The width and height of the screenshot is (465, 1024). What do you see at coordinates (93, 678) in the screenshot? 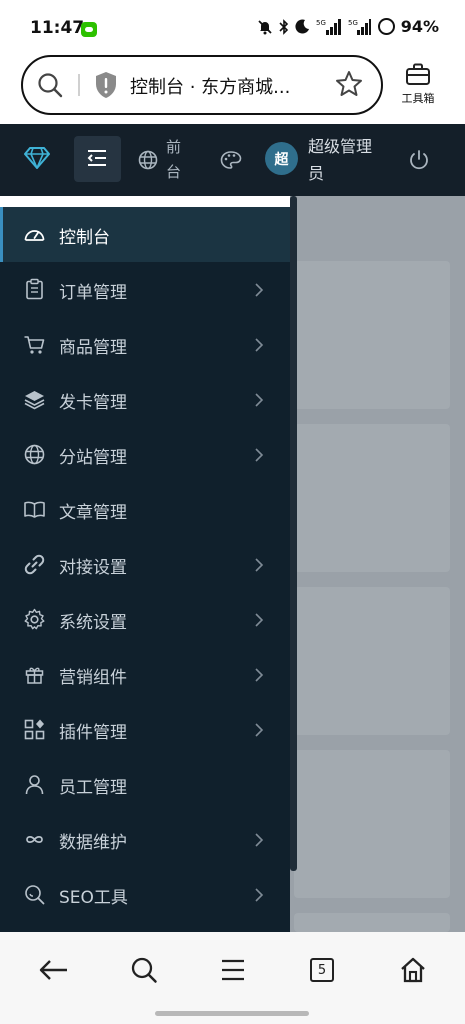
I see `sidebar-item-label: 营销组件` at bounding box center [93, 678].